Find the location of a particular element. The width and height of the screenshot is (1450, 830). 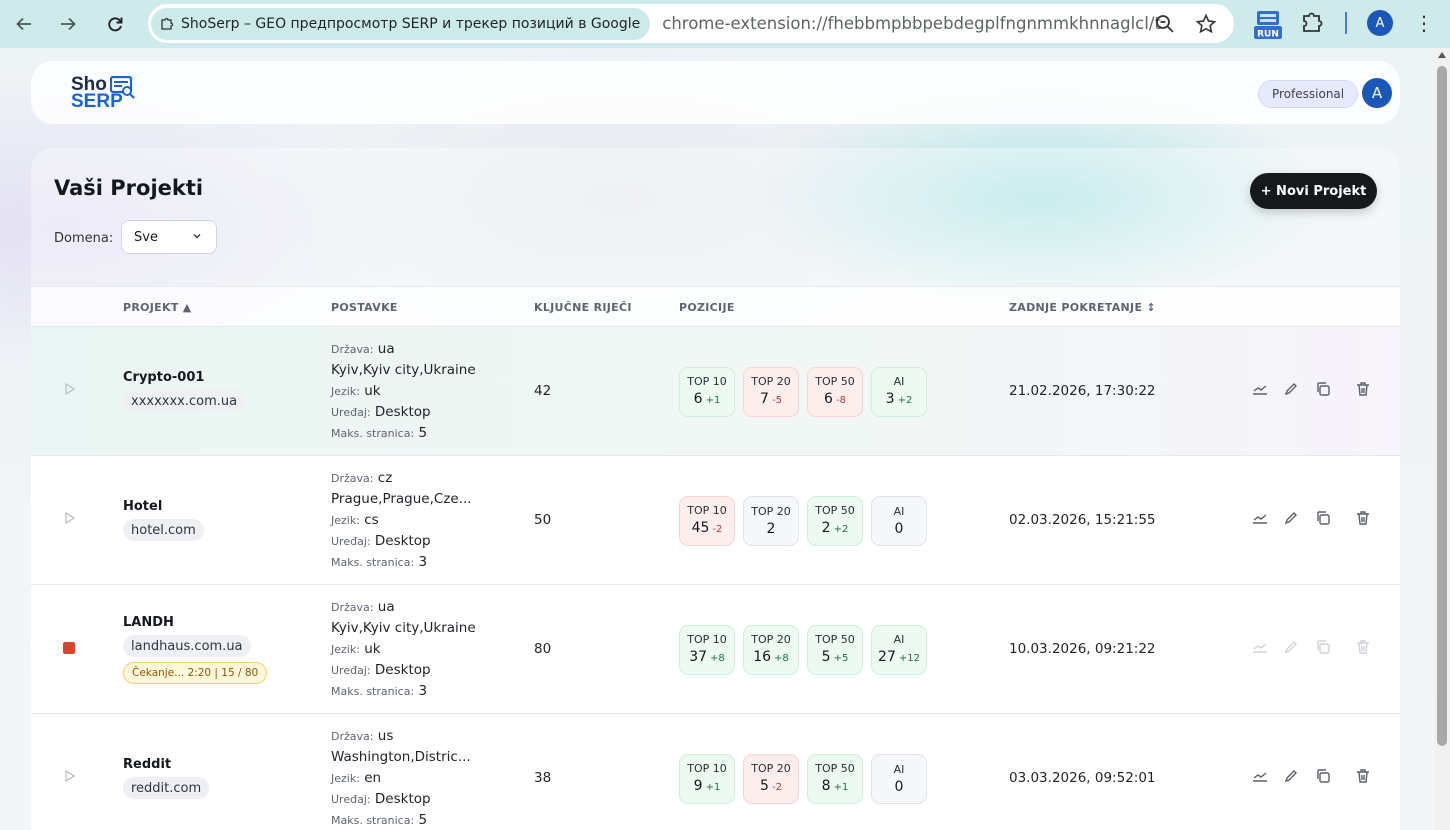

app-header: Sho SERP Professional A is located at coordinates (715, 92).